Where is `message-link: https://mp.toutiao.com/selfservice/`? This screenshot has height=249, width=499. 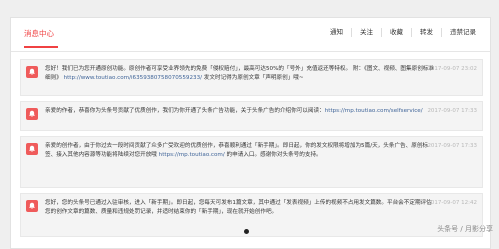 message-link: https://mp.toutiao.com/selfservice/ is located at coordinates (374, 111).